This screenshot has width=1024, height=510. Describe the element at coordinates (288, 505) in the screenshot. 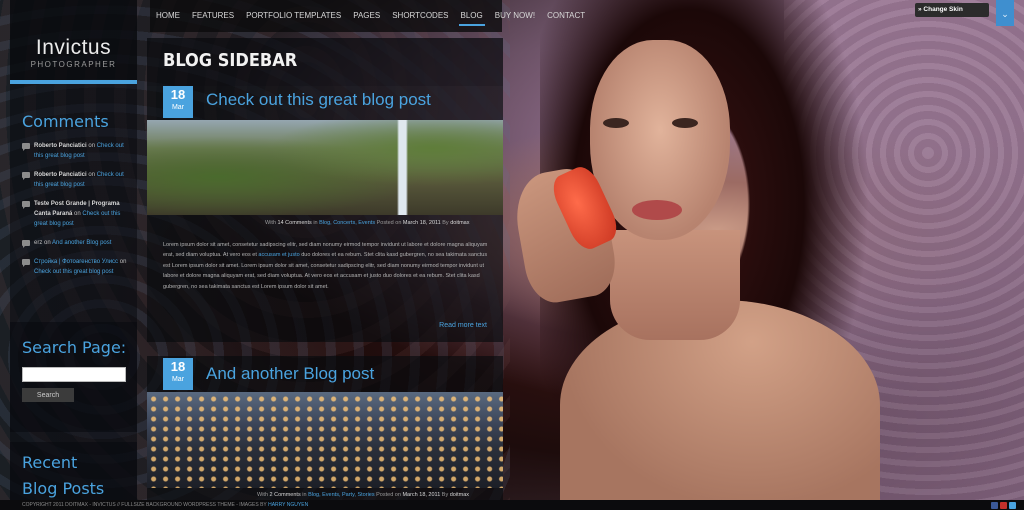

I see `footer-credit-link: HARRY NGUYEN` at that location.